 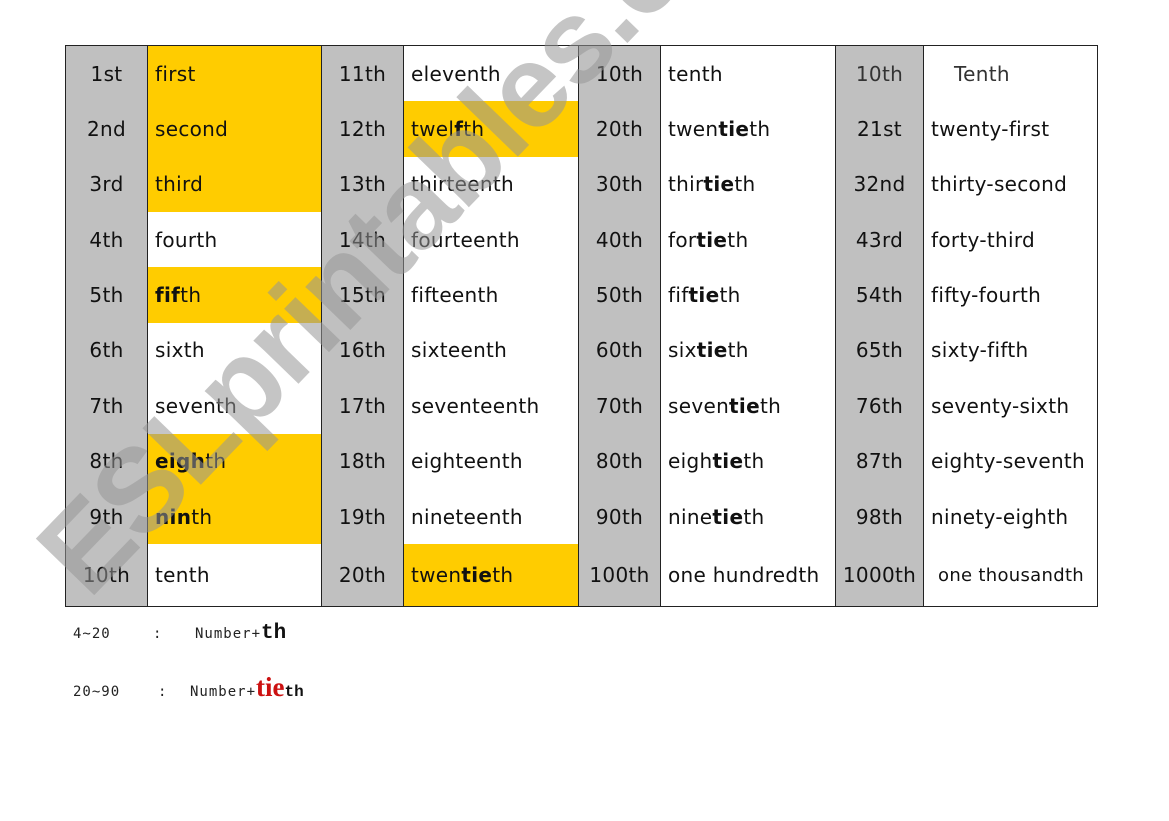 What do you see at coordinates (879, 350) in the screenshot?
I see `ordinal-number-cell: 65th` at bounding box center [879, 350].